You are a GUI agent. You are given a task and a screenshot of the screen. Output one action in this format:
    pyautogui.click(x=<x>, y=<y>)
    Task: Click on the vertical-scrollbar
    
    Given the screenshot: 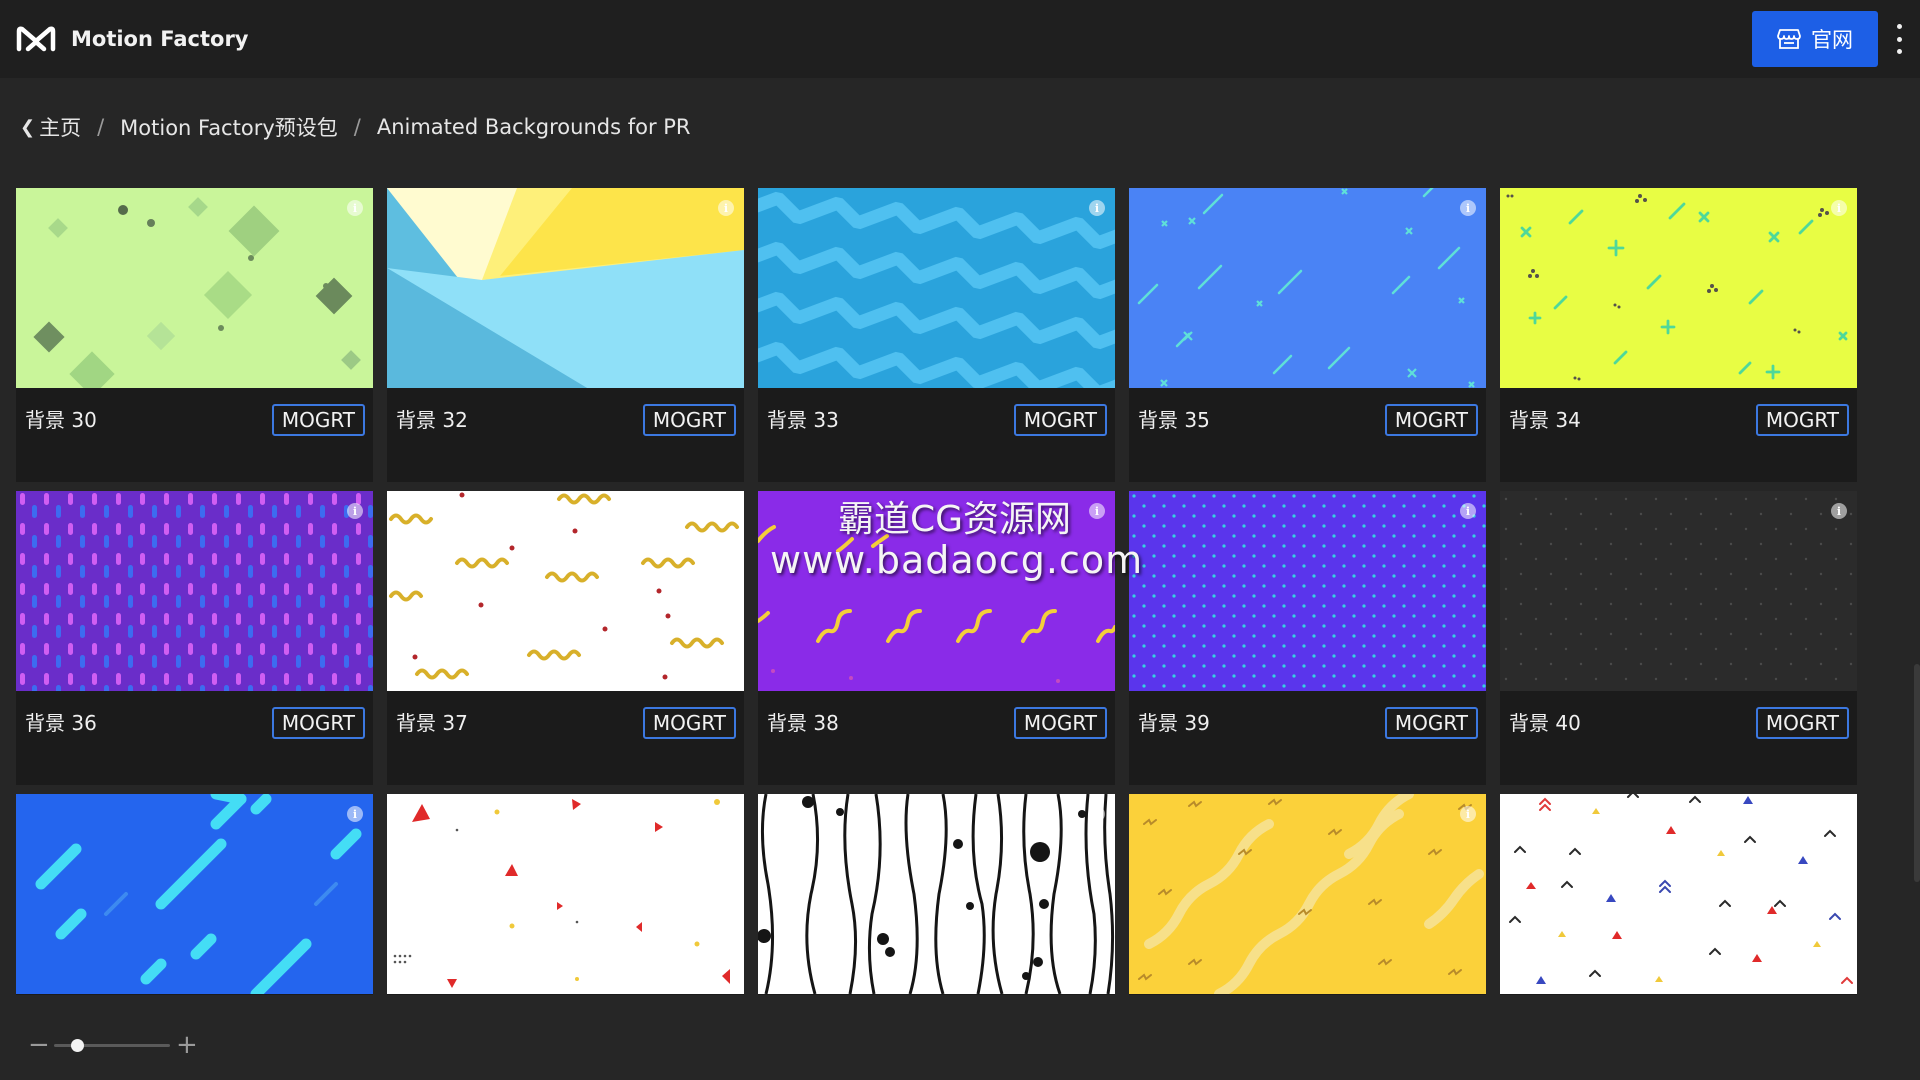 What is the action you would take?
    pyautogui.click(x=1917, y=773)
    